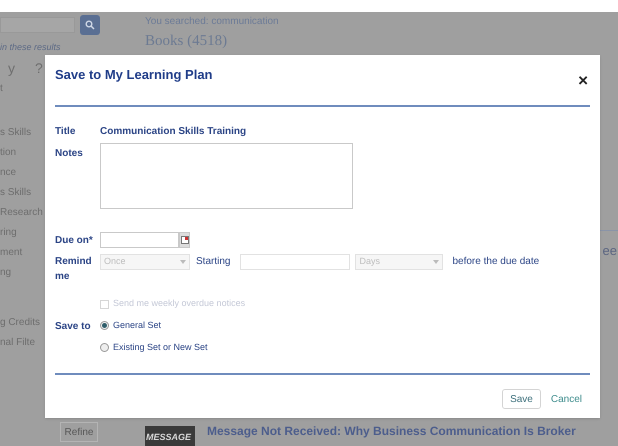 The width and height of the screenshot is (618, 446). Describe the element at coordinates (173, 132) in the screenshot. I see `title-value: Communication Skills Training` at that location.